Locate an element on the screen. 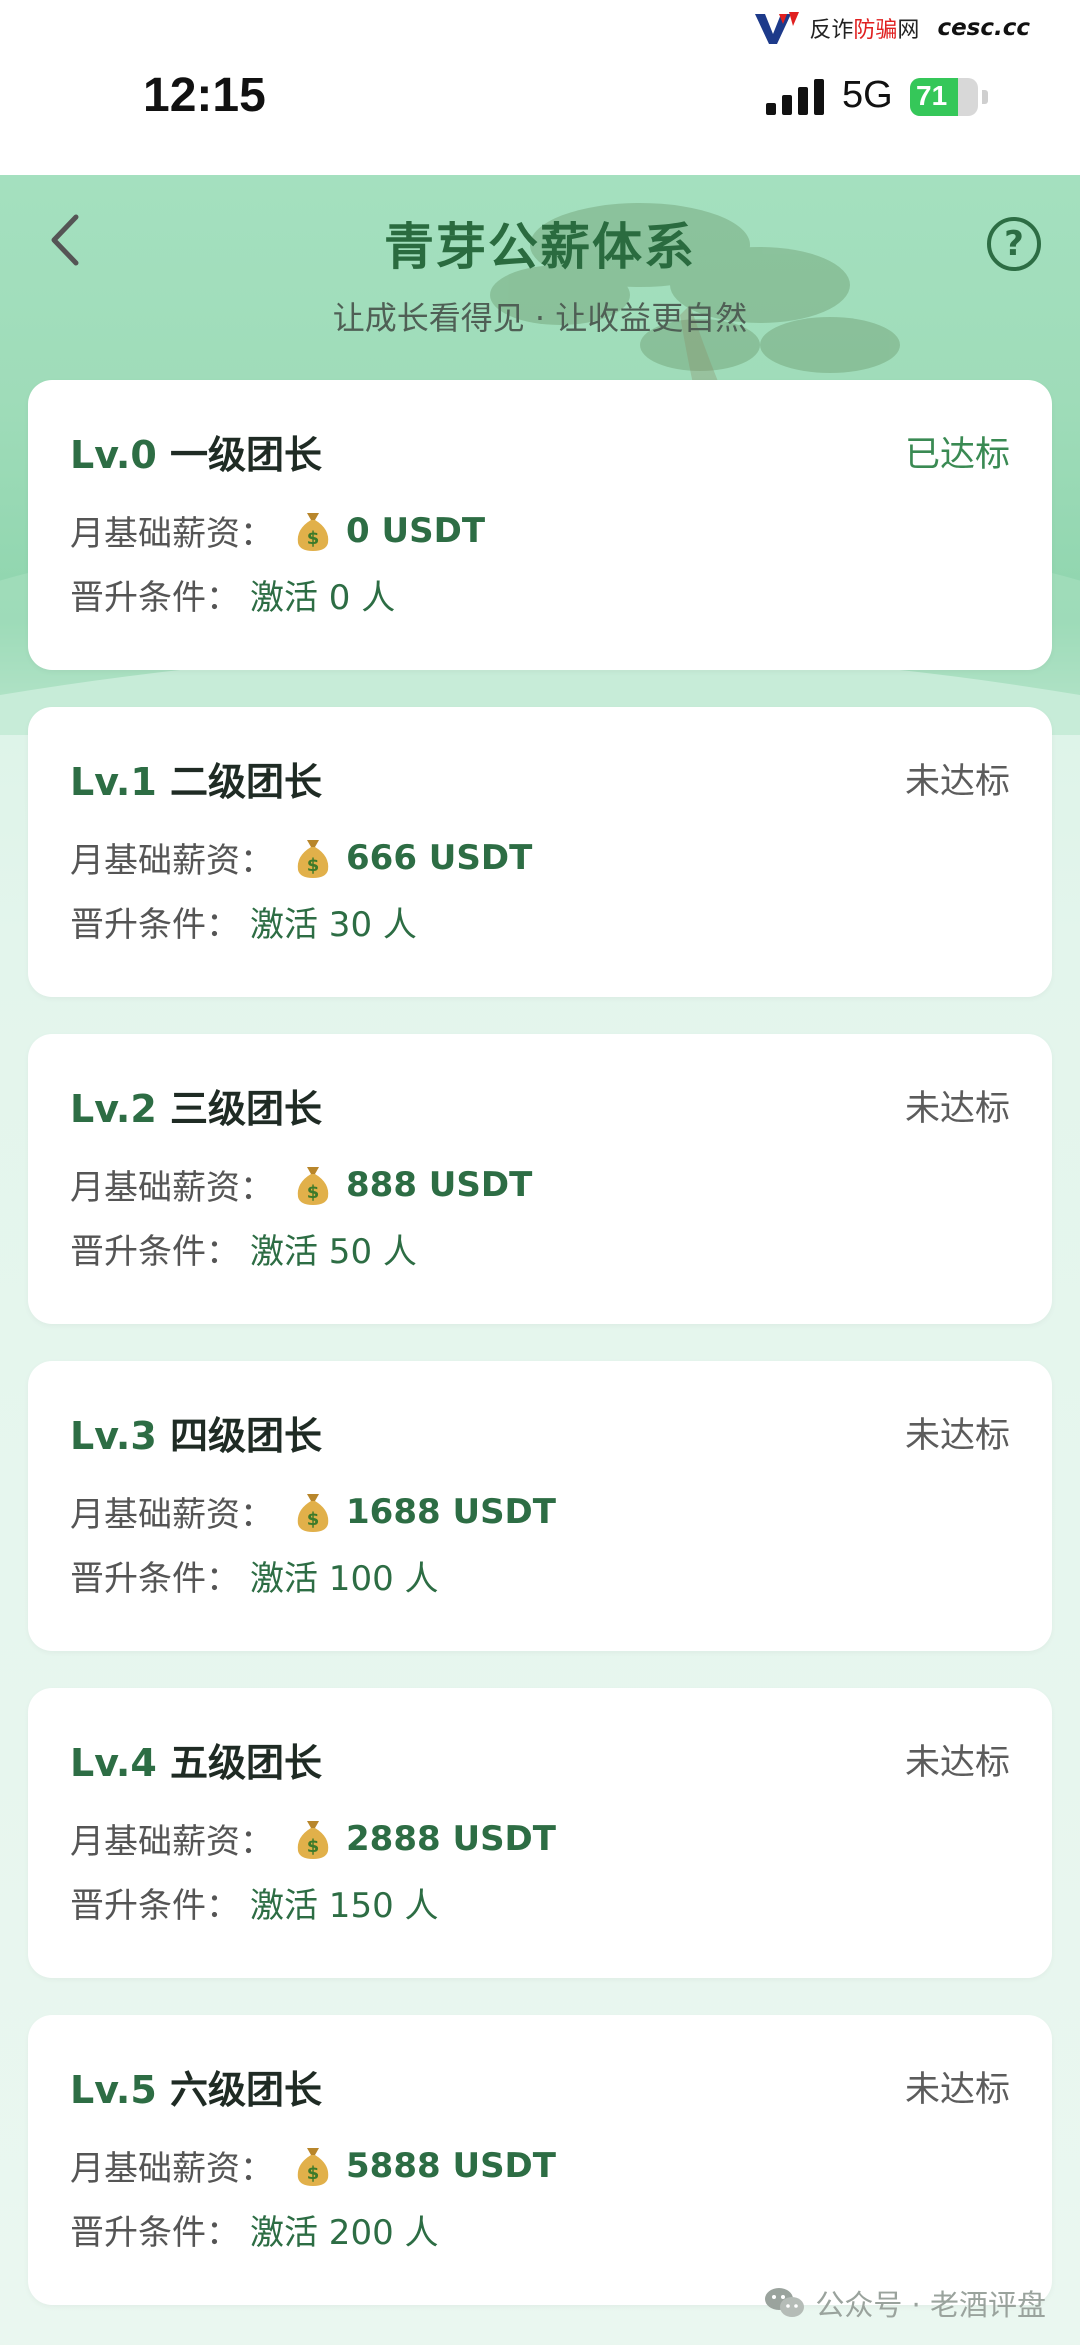 Image resolution: width=1080 pixels, height=2345 pixels. question-circle-icon: ? is located at coordinates (1014, 244).